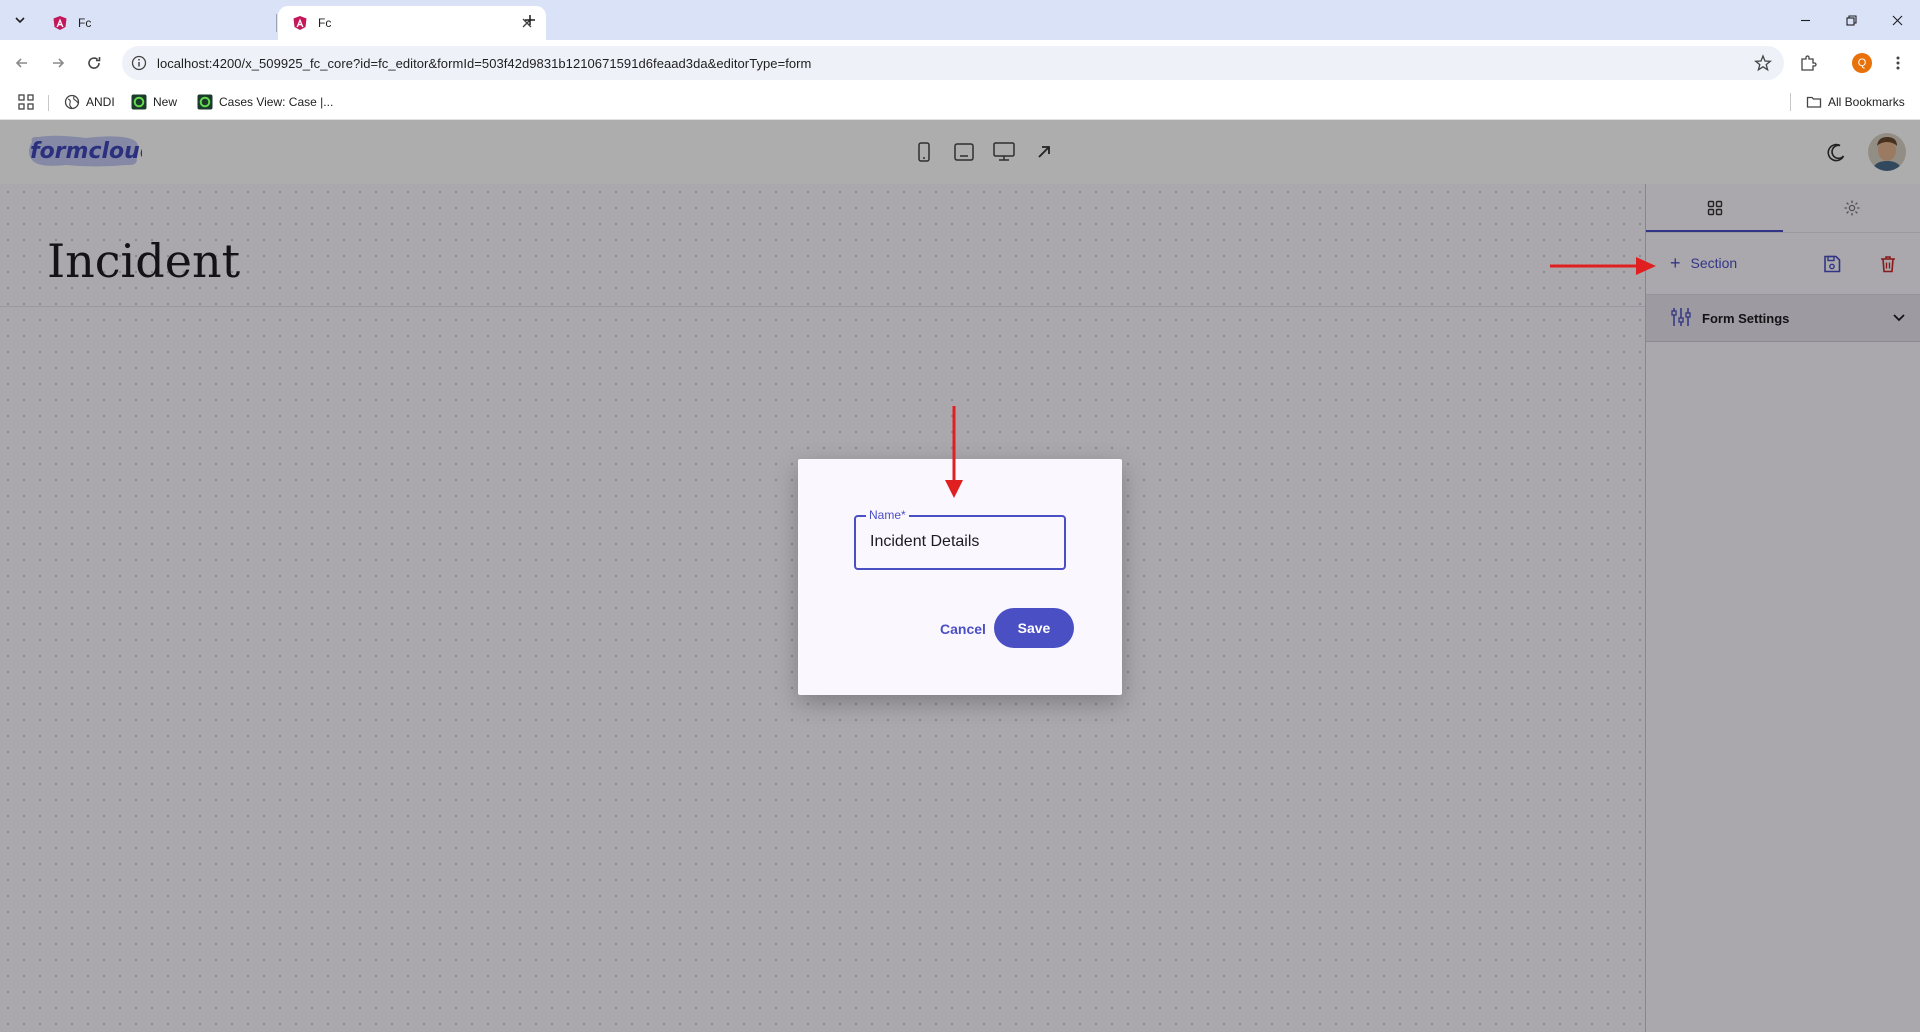 The width and height of the screenshot is (1920, 1032). I want to click on arrow-right-icon, so click(59, 63).